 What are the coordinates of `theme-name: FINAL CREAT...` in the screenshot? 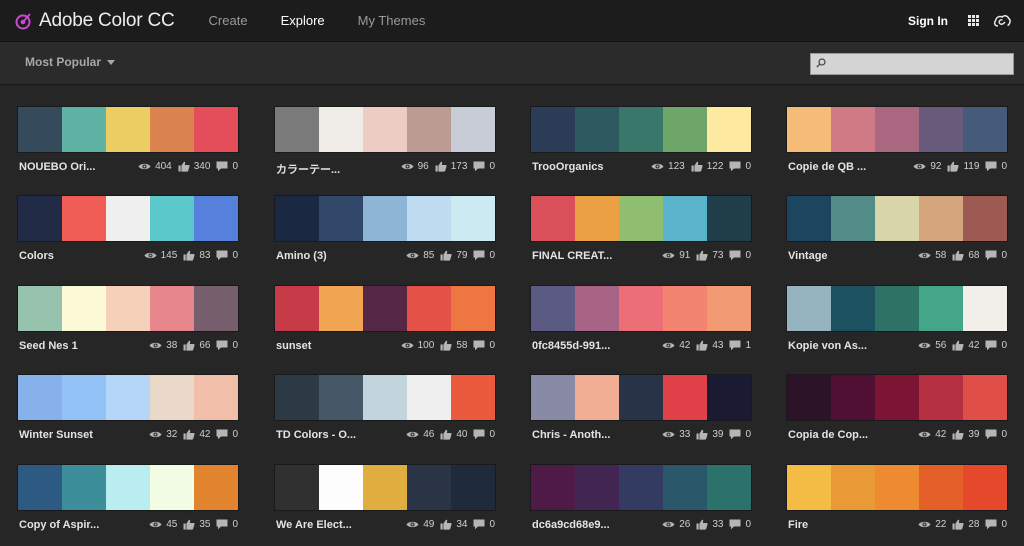 It's located at (572, 256).